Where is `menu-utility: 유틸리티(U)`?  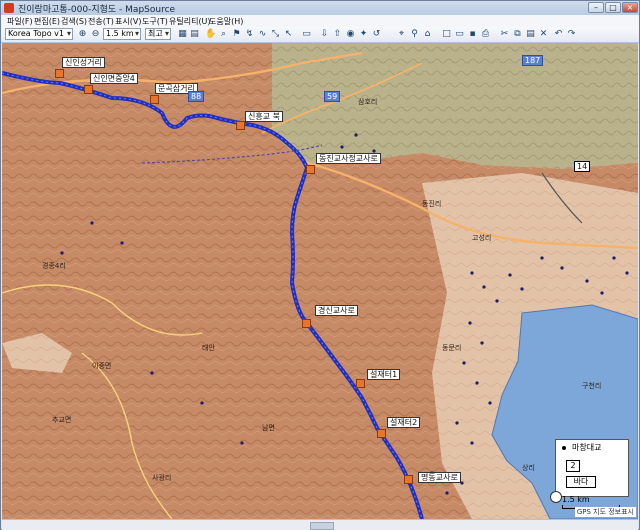
menu-utility: 유틸리티(U) is located at coordinates (190, 21).